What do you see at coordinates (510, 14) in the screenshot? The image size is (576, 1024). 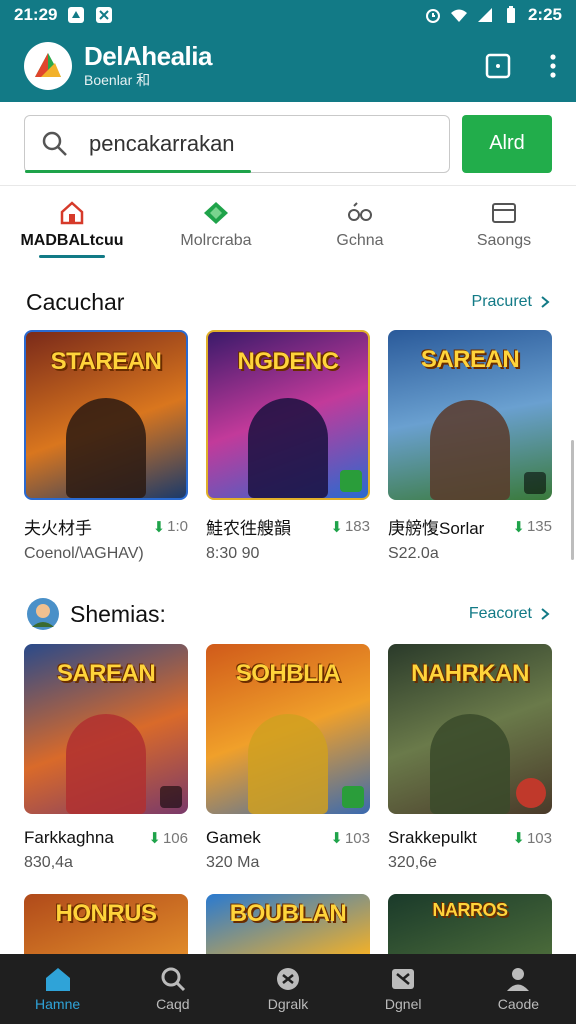 I see `battery-icon` at bounding box center [510, 14].